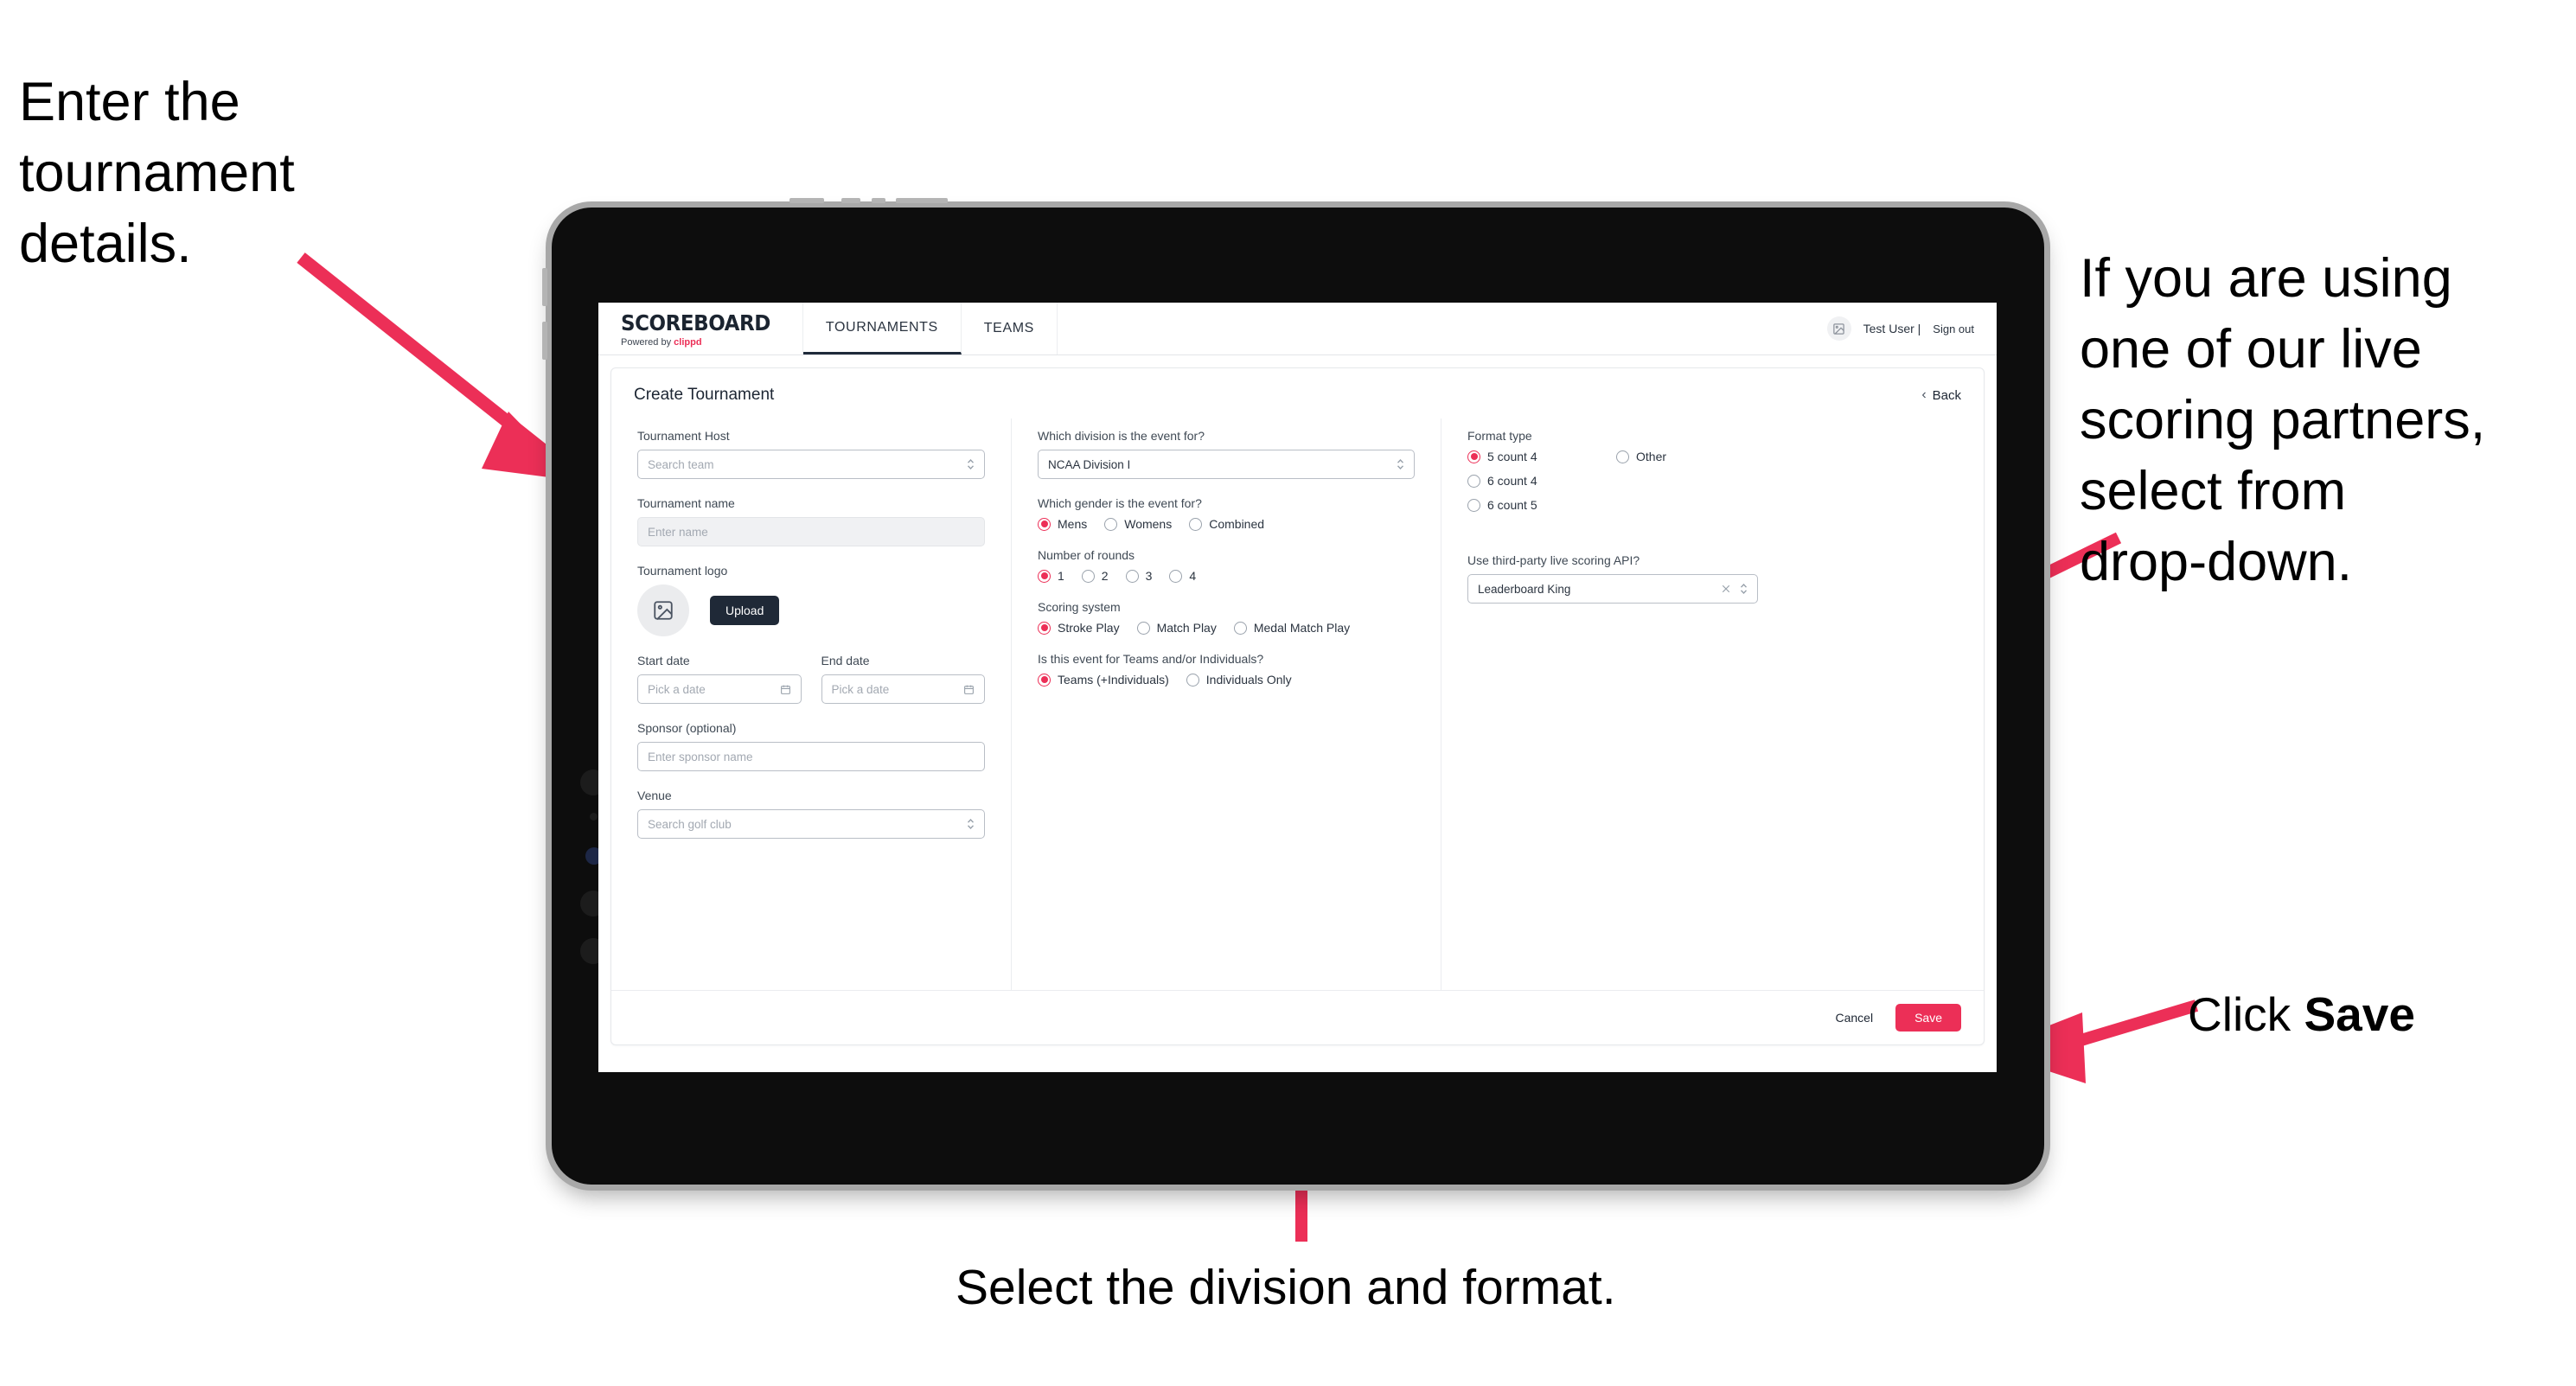 The image size is (2576, 1386). I want to click on back-button-label: Back, so click(1947, 395).